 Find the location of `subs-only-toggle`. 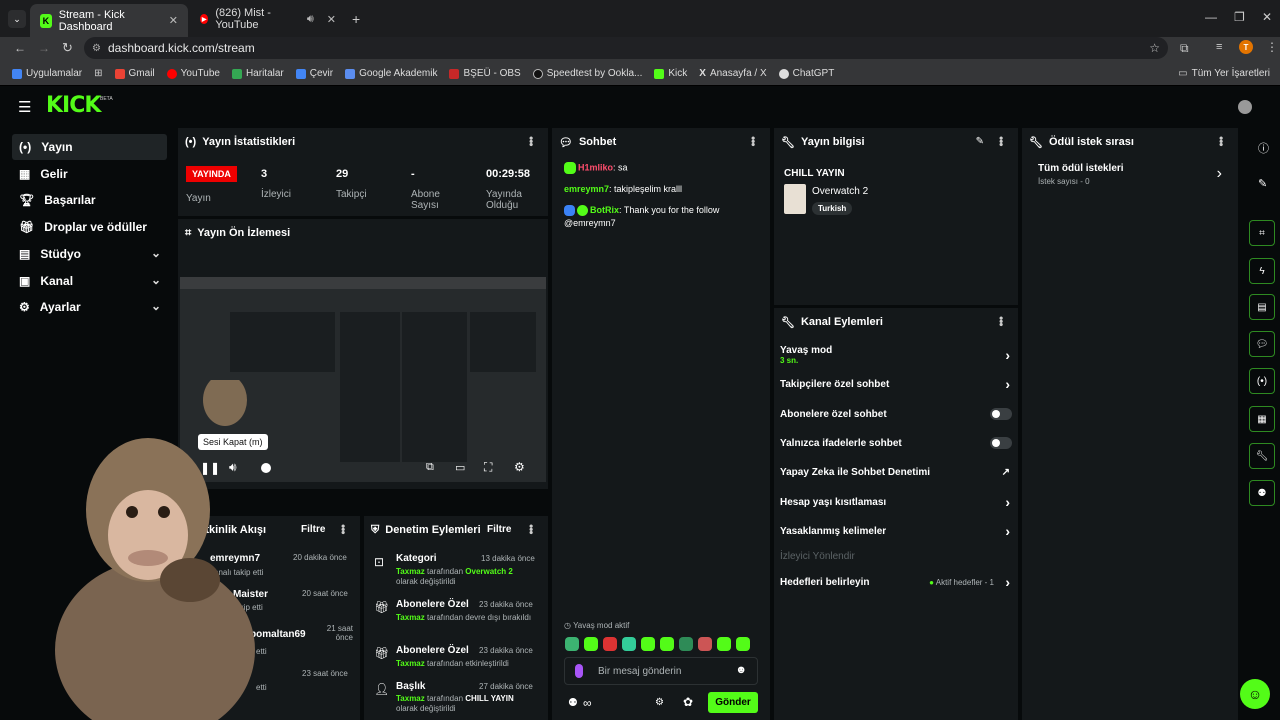

subs-only-toggle is located at coordinates (1001, 414).